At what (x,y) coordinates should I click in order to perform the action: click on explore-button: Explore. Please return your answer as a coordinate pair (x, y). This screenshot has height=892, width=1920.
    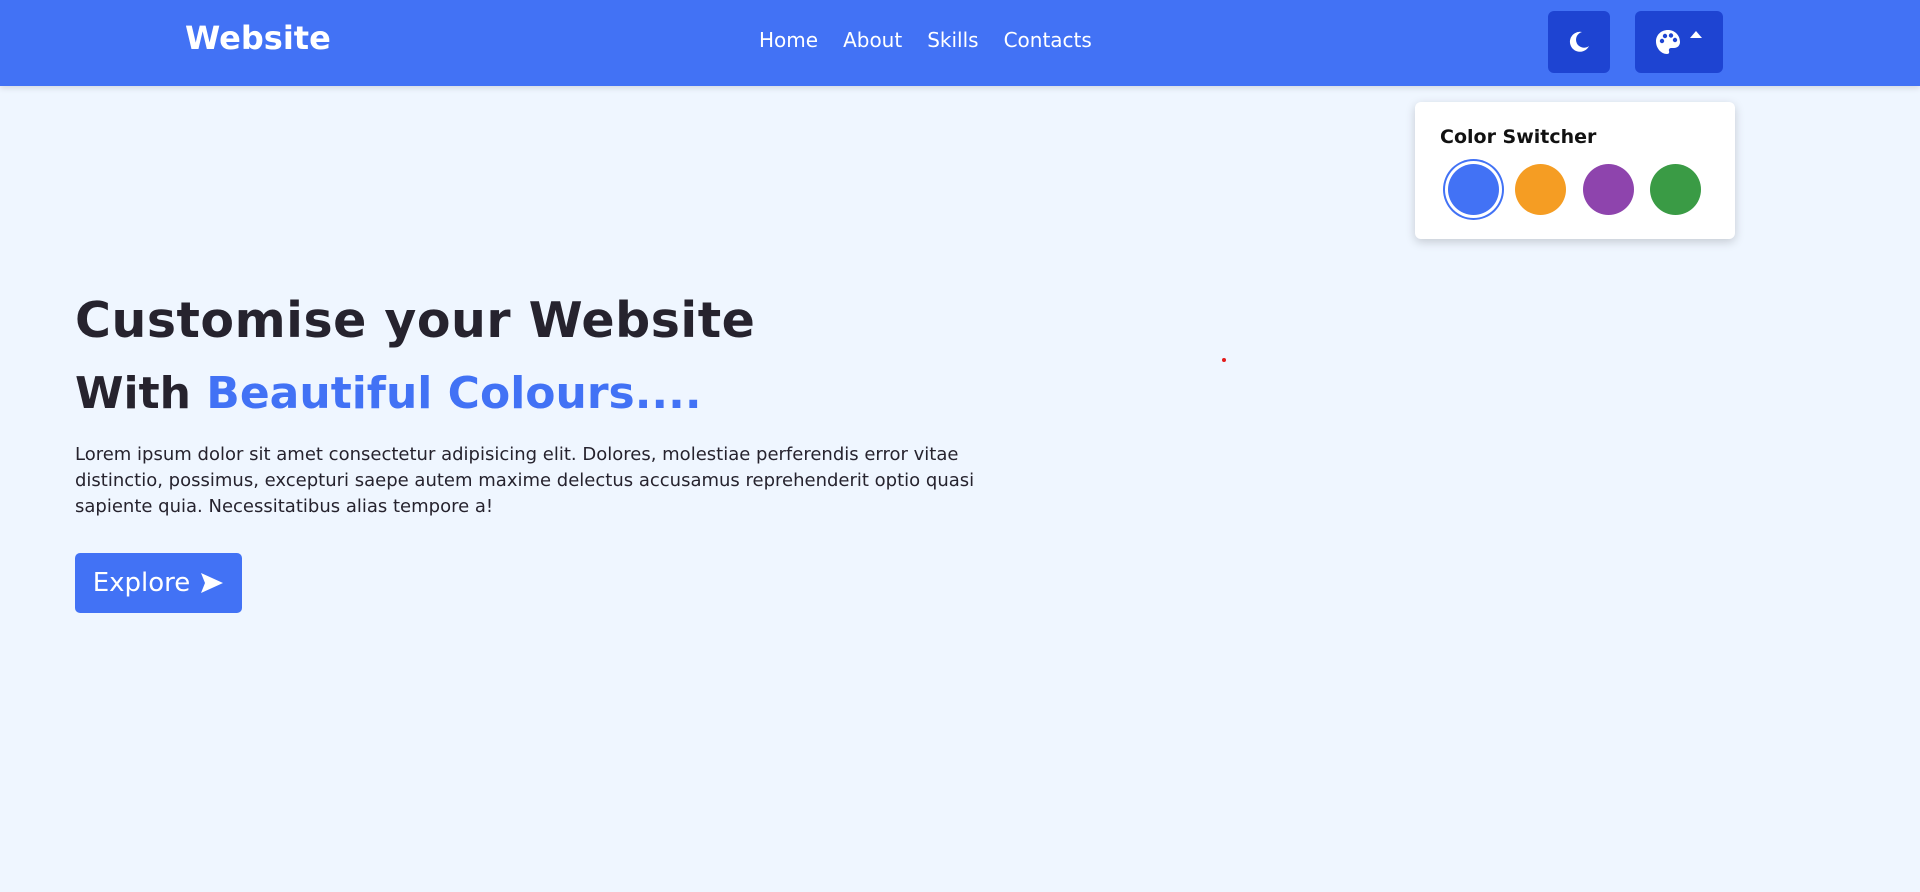
    Looking at the image, I should click on (158, 583).